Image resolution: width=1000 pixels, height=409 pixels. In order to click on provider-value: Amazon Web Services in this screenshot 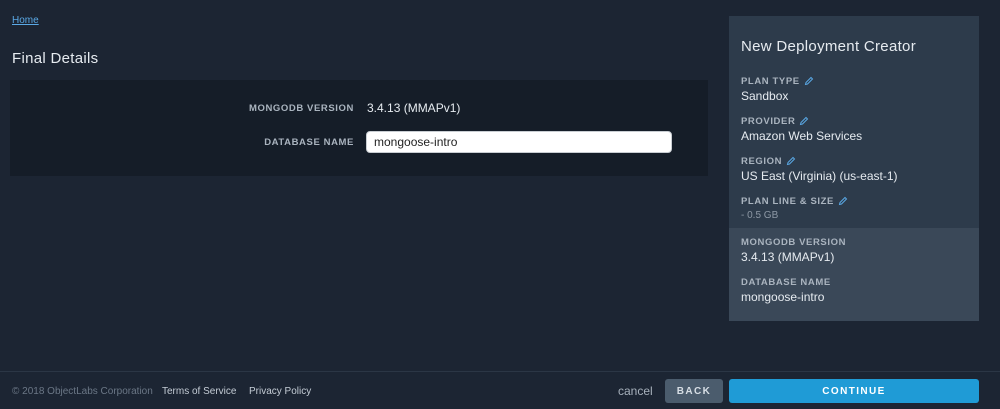, I will do `click(802, 136)`.